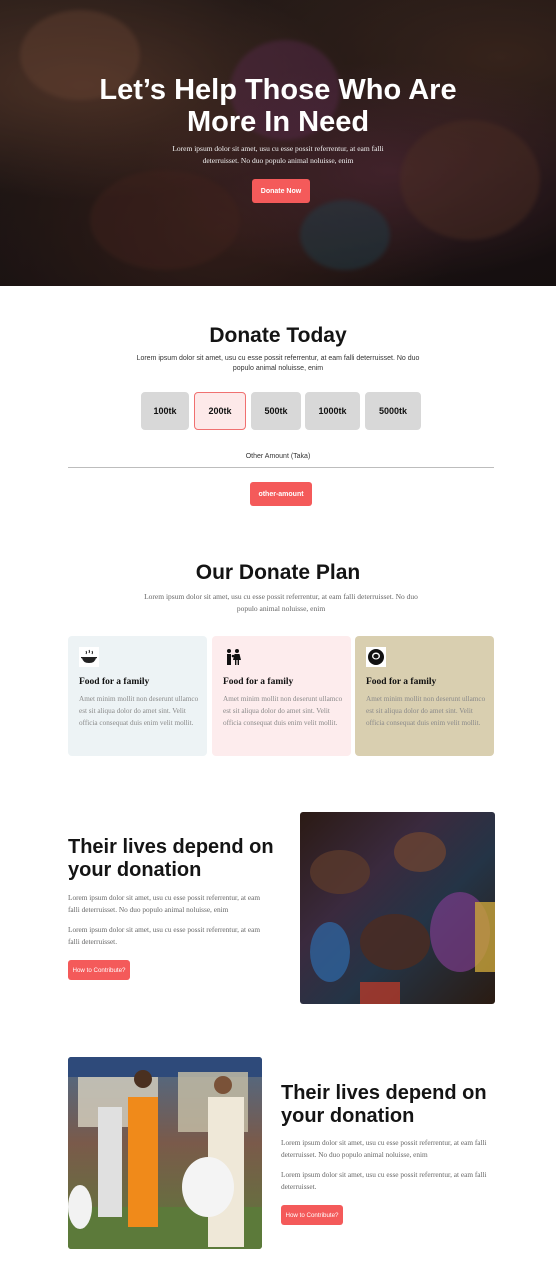 The image size is (556, 1280). Describe the element at coordinates (278, 572) in the screenshot. I see `plan-title: Our Donate Plan` at that location.